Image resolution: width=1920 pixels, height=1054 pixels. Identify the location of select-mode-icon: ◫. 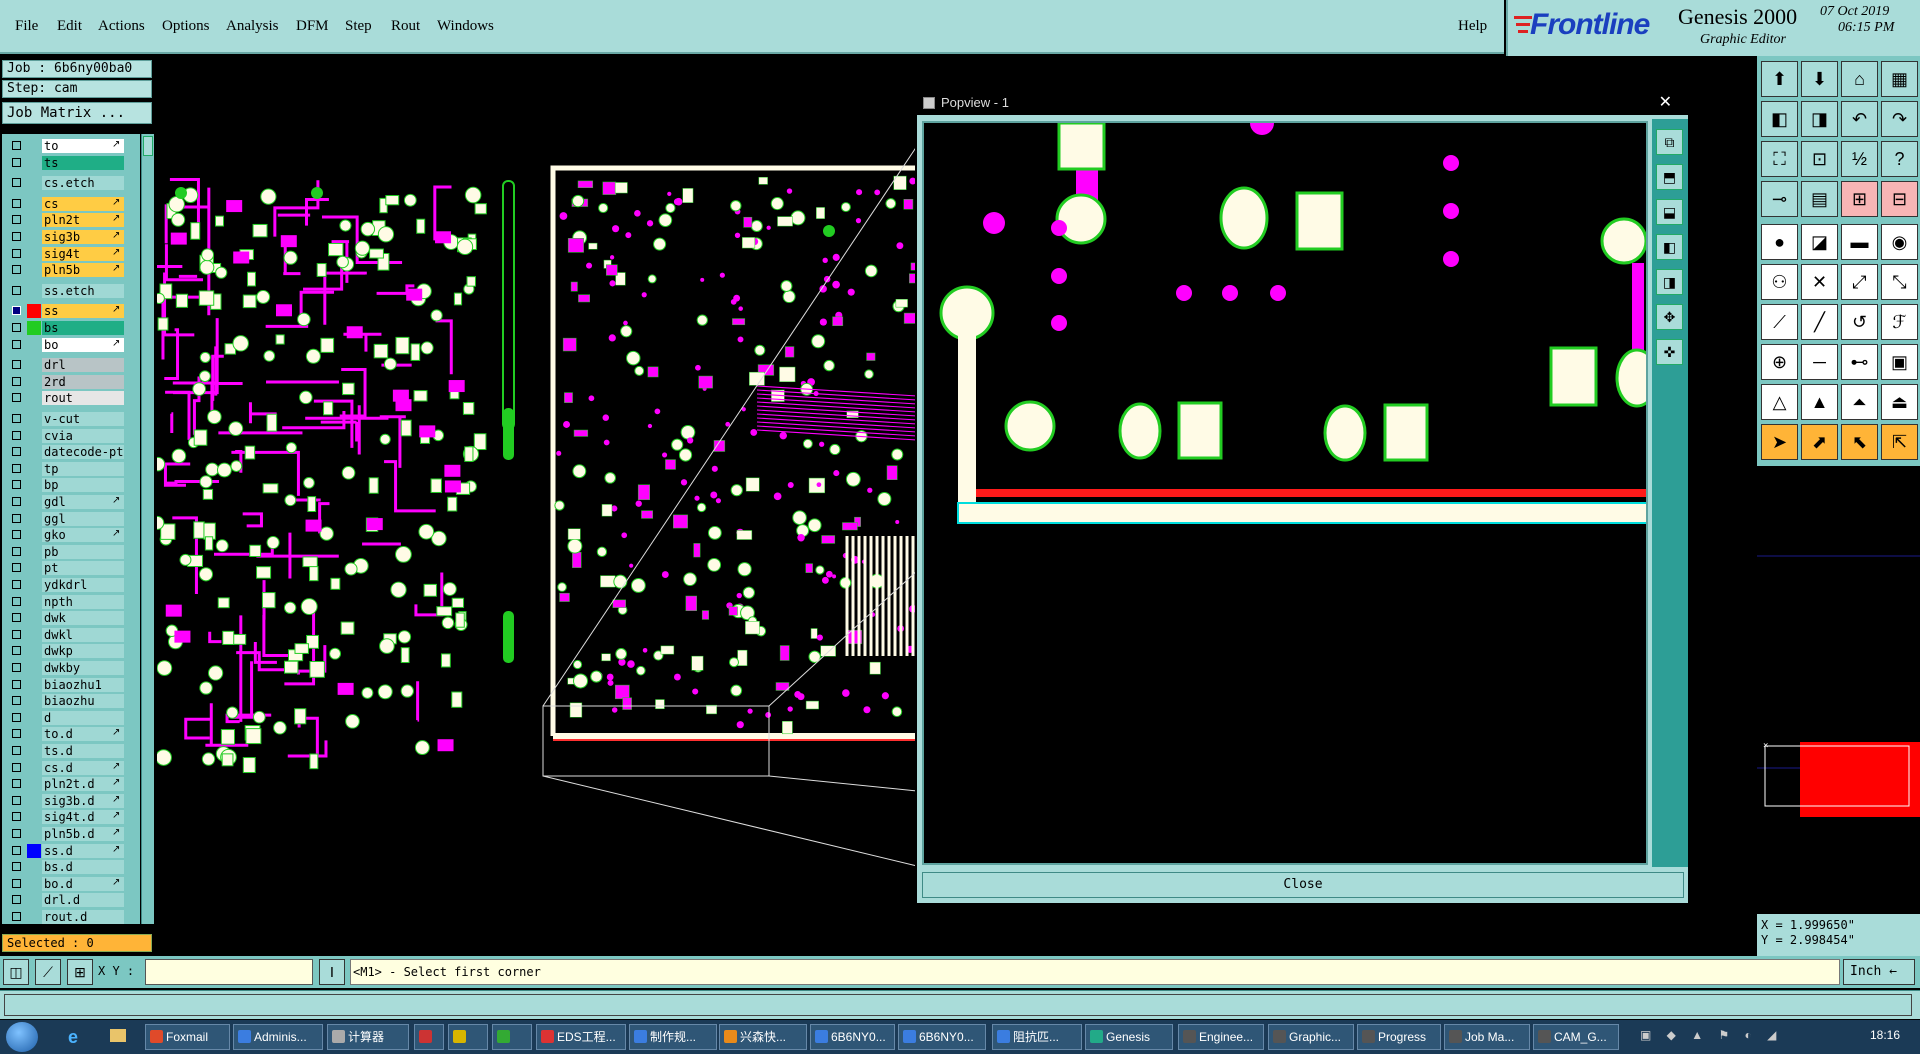
(16, 972).